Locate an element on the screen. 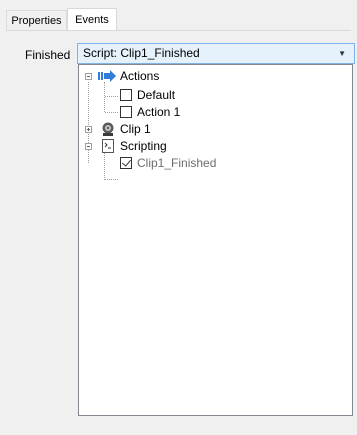 Image resolution: width=357 pixels, height=435 pixels. tree-node-label: Default is located at coordinates (156, 95).